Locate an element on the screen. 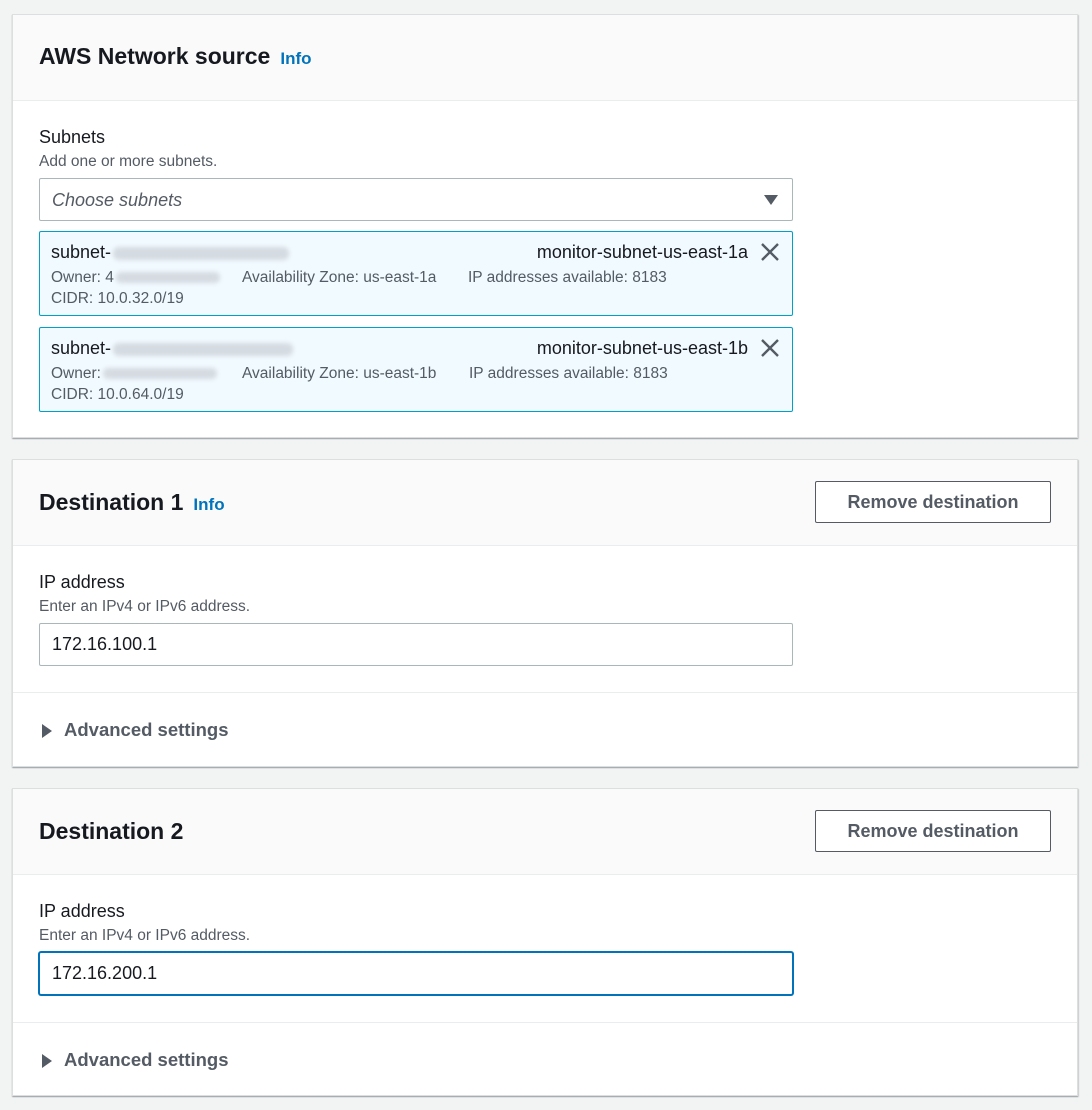 The image size is (1092, 1110). remove-destination-2-button: Remove destination is located at coordinates (933, 831).